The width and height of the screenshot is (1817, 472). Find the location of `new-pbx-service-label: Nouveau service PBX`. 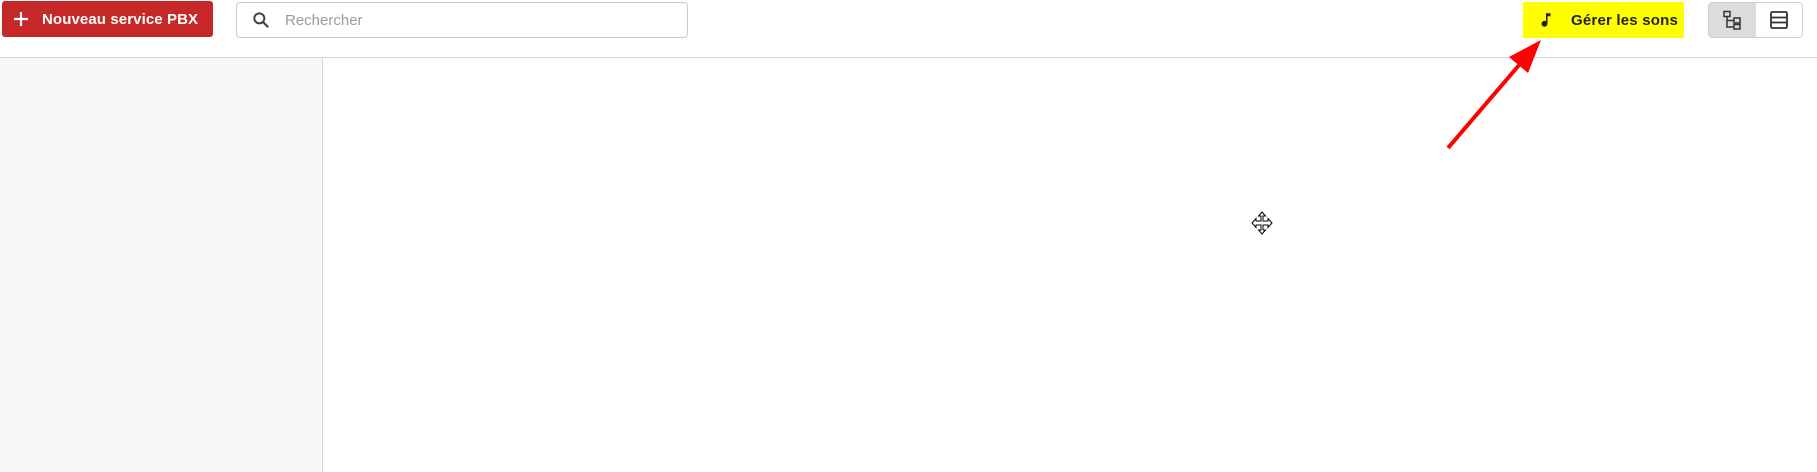

new-pbx-service-label: Nouveau service PBX is located at coordinates (120, 19).